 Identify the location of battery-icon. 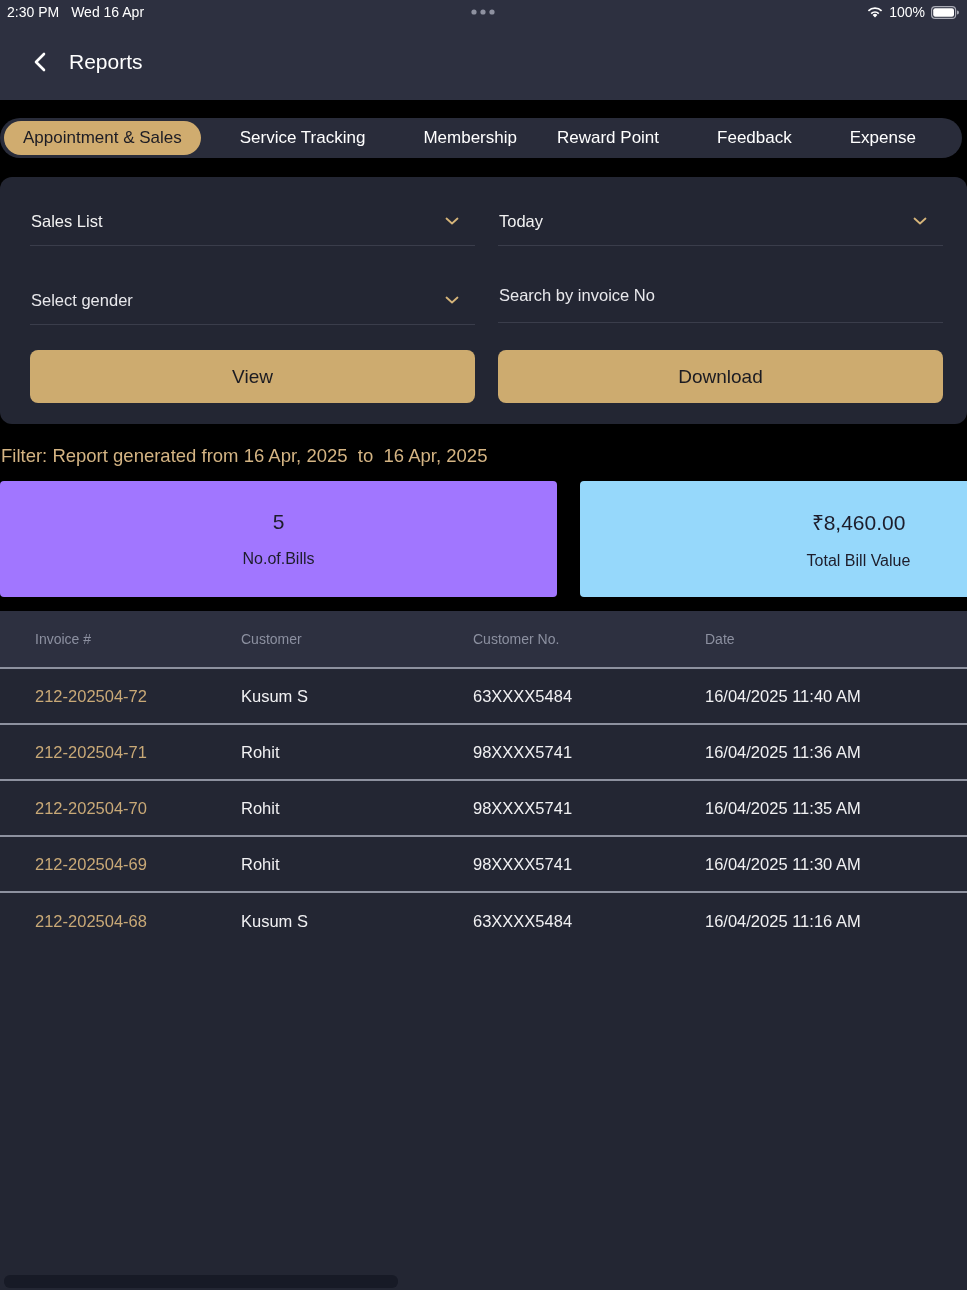
(945, 12).